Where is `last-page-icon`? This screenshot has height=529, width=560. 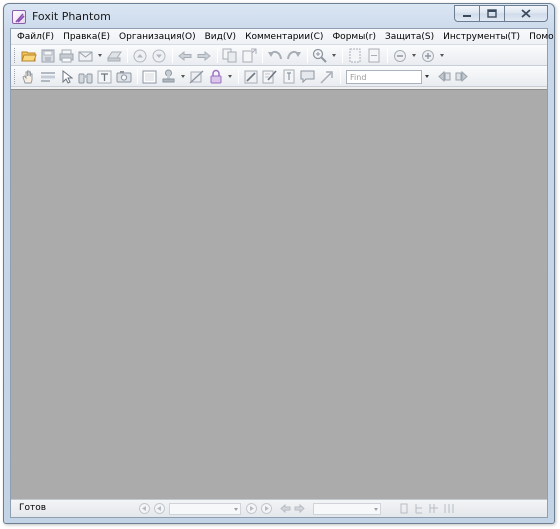
last-page-icon is located at coordinates (267, 508).